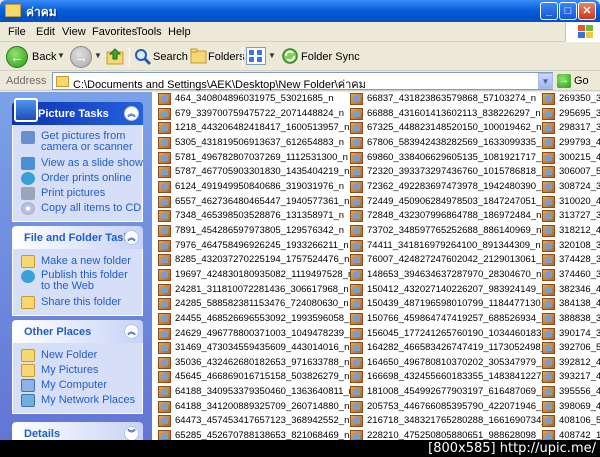 This screenshot has height=457, width=600. I want to click on file-item: 24281_311810072281436_306617968_n, so click(255, 290).